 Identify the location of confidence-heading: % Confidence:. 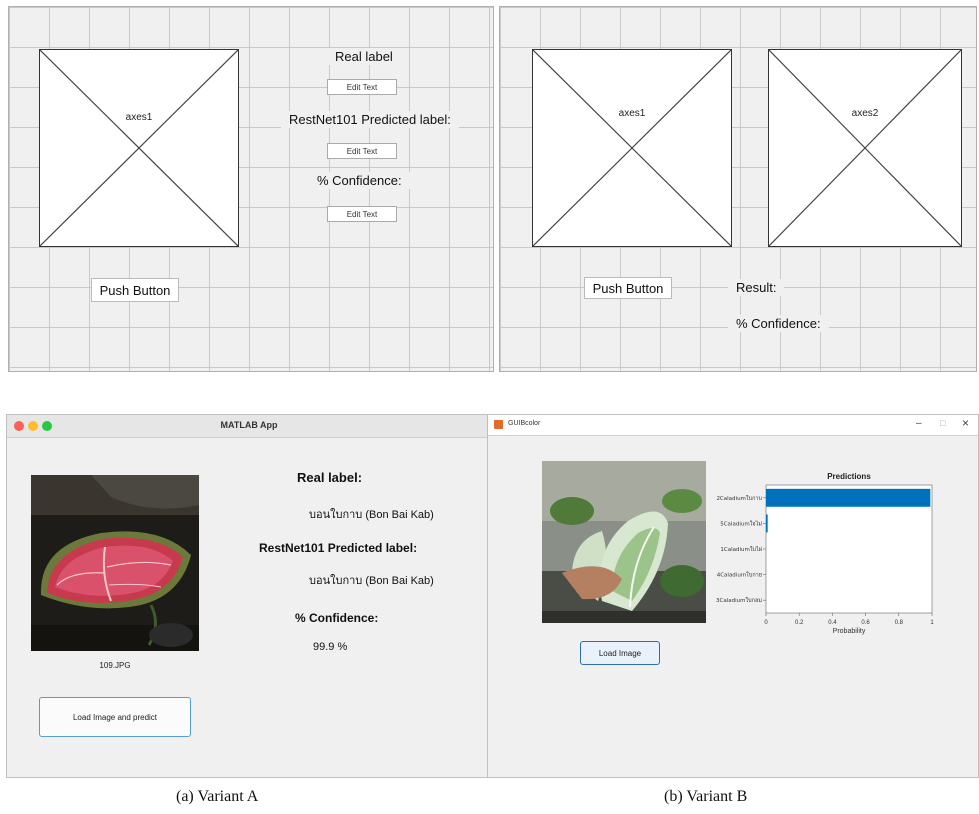
(337, 618).